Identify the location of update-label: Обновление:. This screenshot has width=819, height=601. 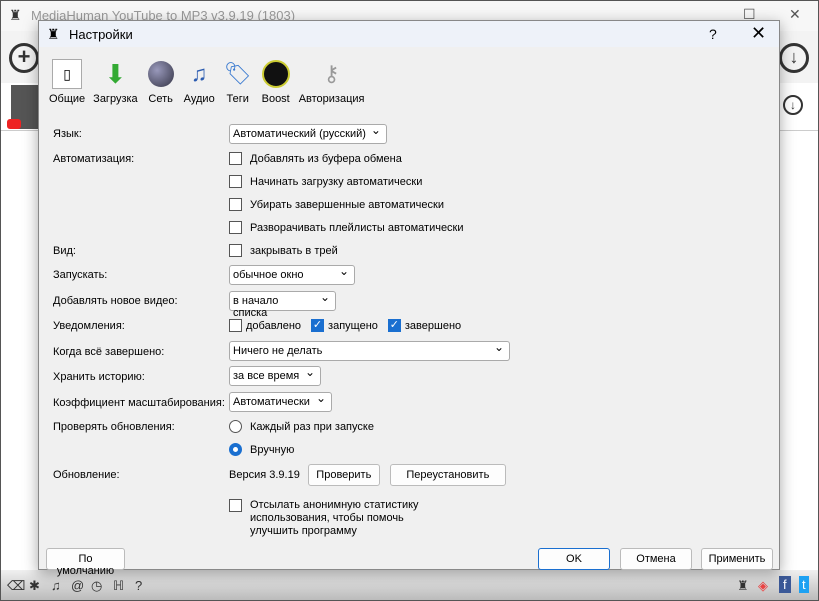
(86, 475).